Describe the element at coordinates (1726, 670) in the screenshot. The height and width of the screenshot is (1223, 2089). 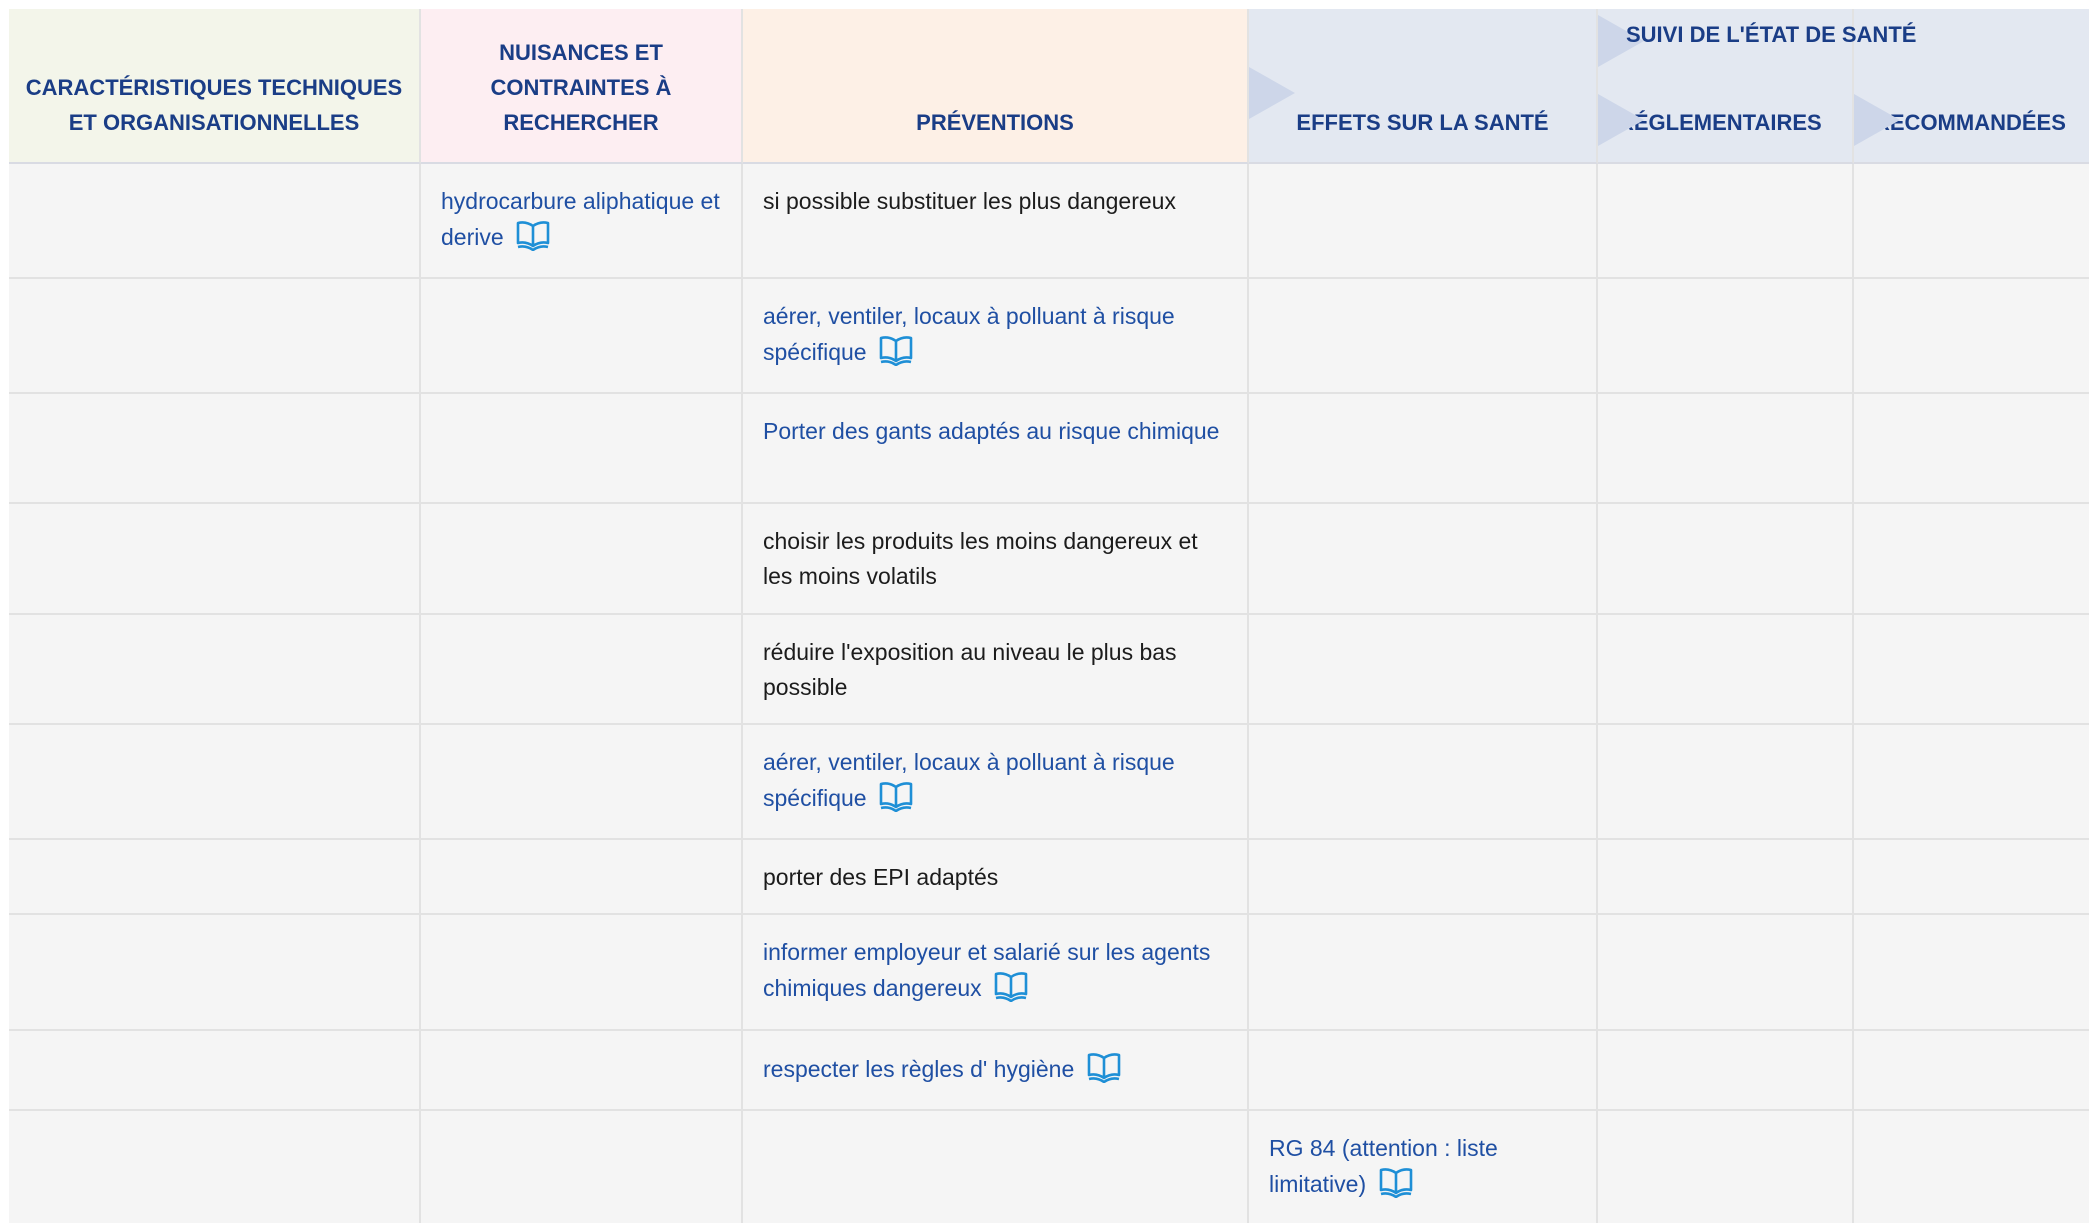
I see `row5-reg` at that location.